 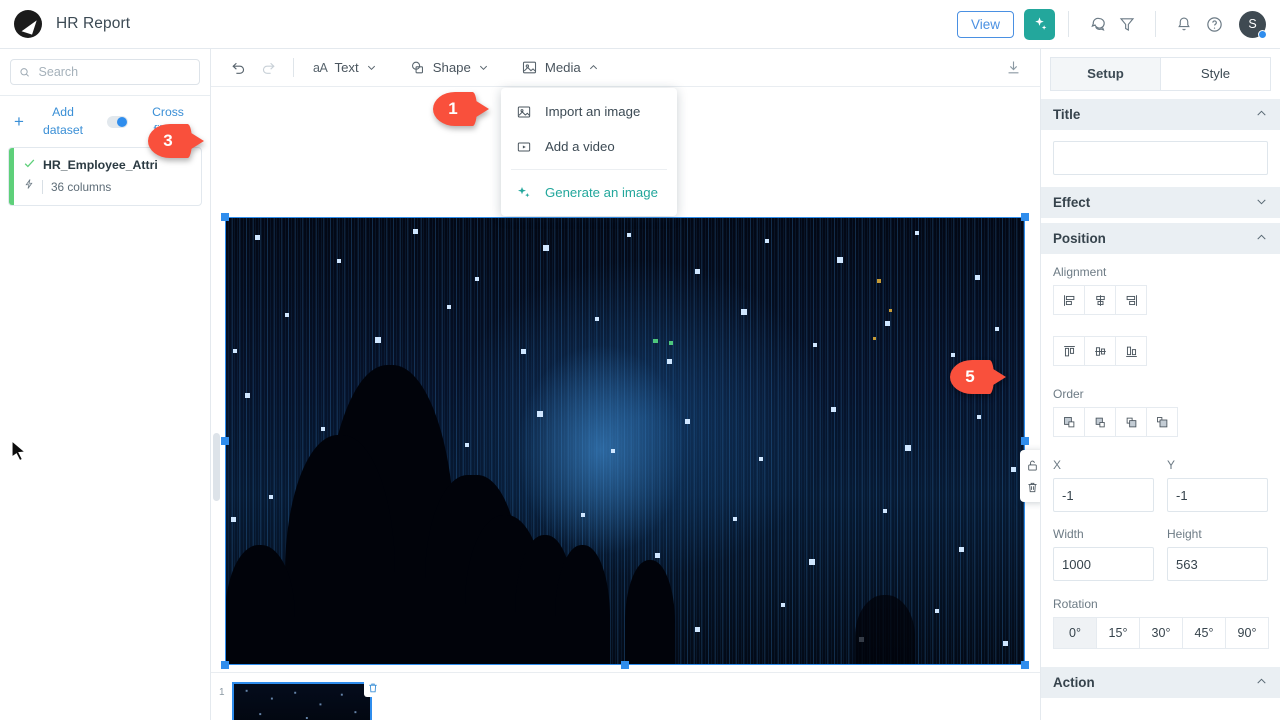 I want to click on menu-item-import-an-image: Import an image, so click(x=589, y=111).